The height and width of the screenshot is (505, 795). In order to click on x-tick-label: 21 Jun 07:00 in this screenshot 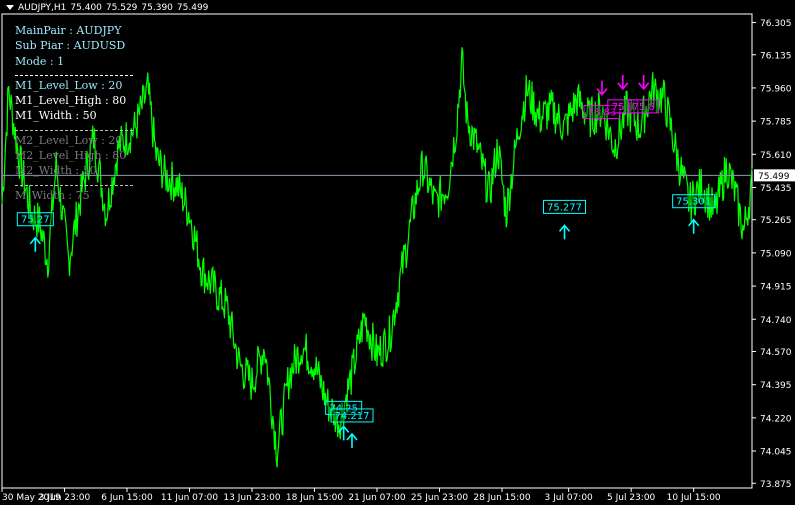, I will do `click(376, 498)`.